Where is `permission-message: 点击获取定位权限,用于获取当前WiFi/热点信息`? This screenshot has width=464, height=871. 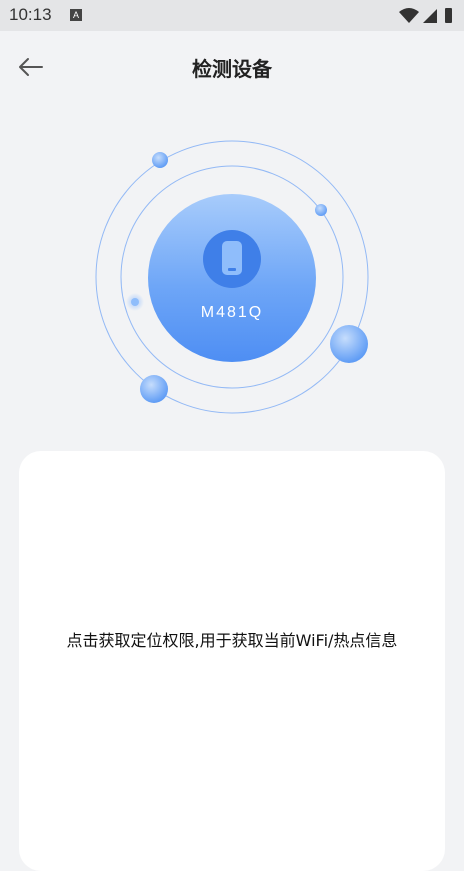
permission-message: 点击获取定位权限,用于获取当前WiFi/热点信息 is located at coordinates (232, 639).